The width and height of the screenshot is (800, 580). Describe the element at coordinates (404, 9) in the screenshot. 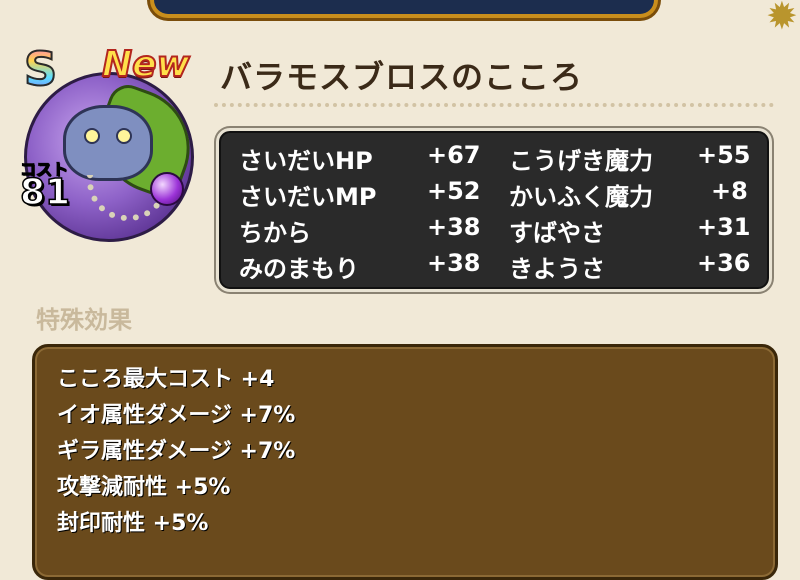

I see `top-window-frame` at that location.